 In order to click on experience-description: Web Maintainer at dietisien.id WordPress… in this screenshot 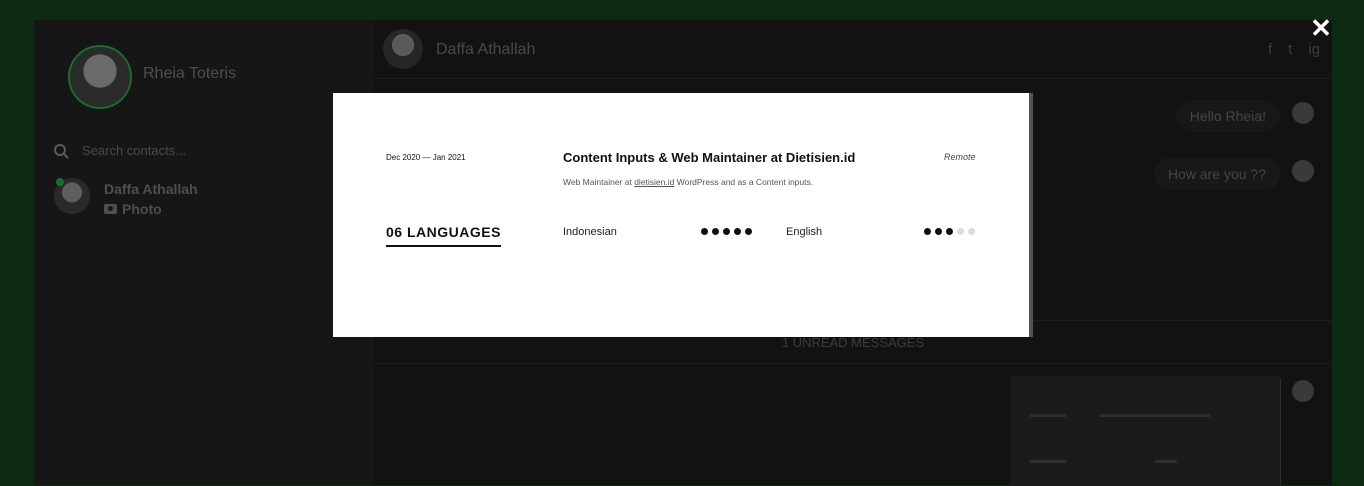, I will do `click(688, 182)`.